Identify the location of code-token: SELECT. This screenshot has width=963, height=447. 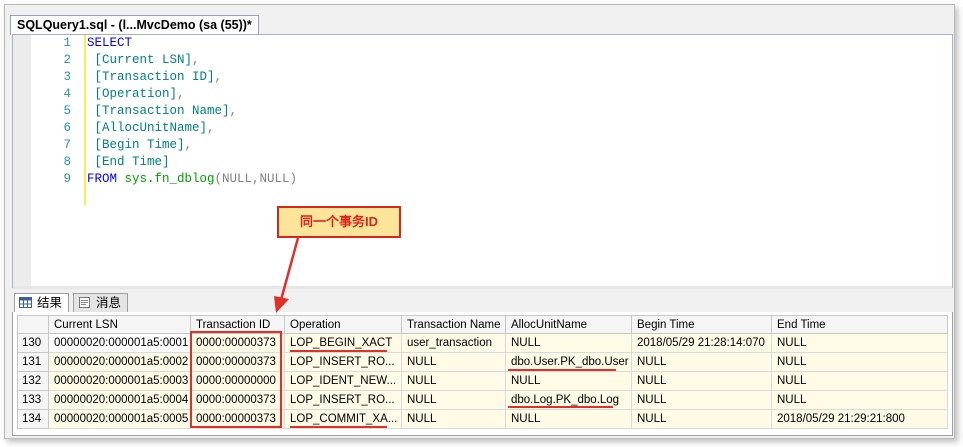
(110, 43).